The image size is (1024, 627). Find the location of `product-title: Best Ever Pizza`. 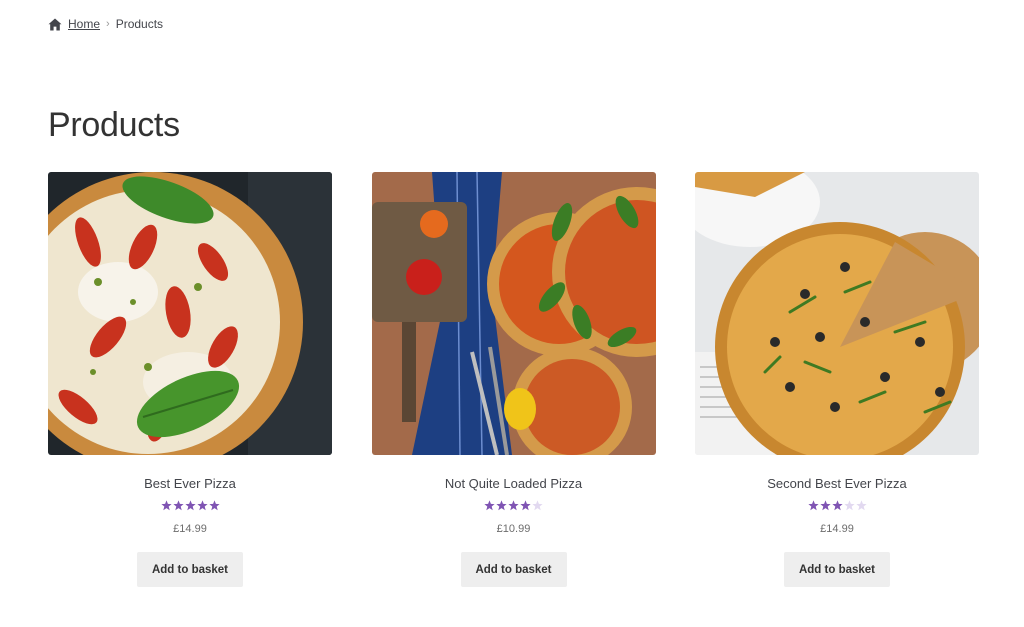

product-title: Best Ever Pizza is located at coordinates (190, 483).